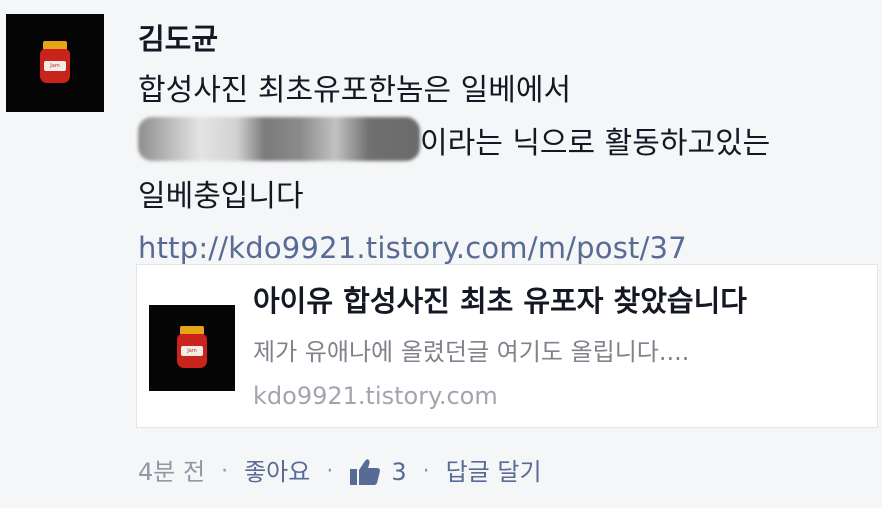 The image size is (882, 508). Describe the element at coordinates (355, 90) in the screenshot. I see `comment-text-line-1: 합성사진 최초유포한놈은 일베에서` at that location.